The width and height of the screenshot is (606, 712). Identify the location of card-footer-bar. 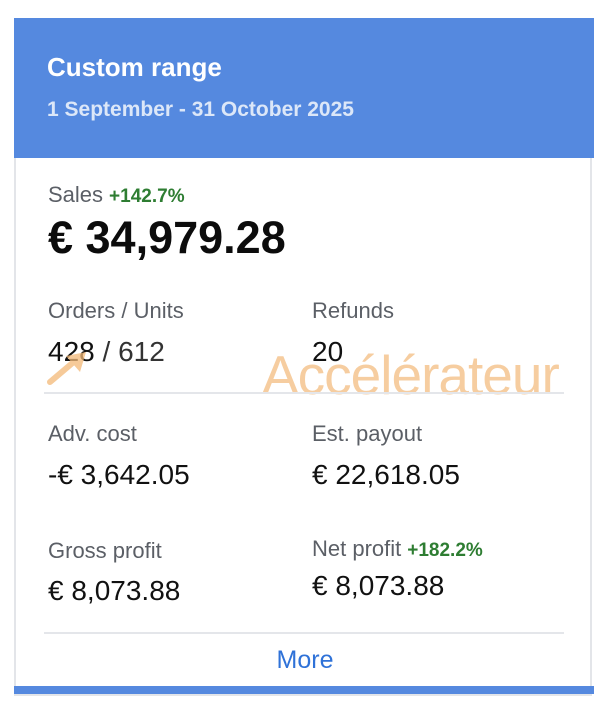
(304, 690).